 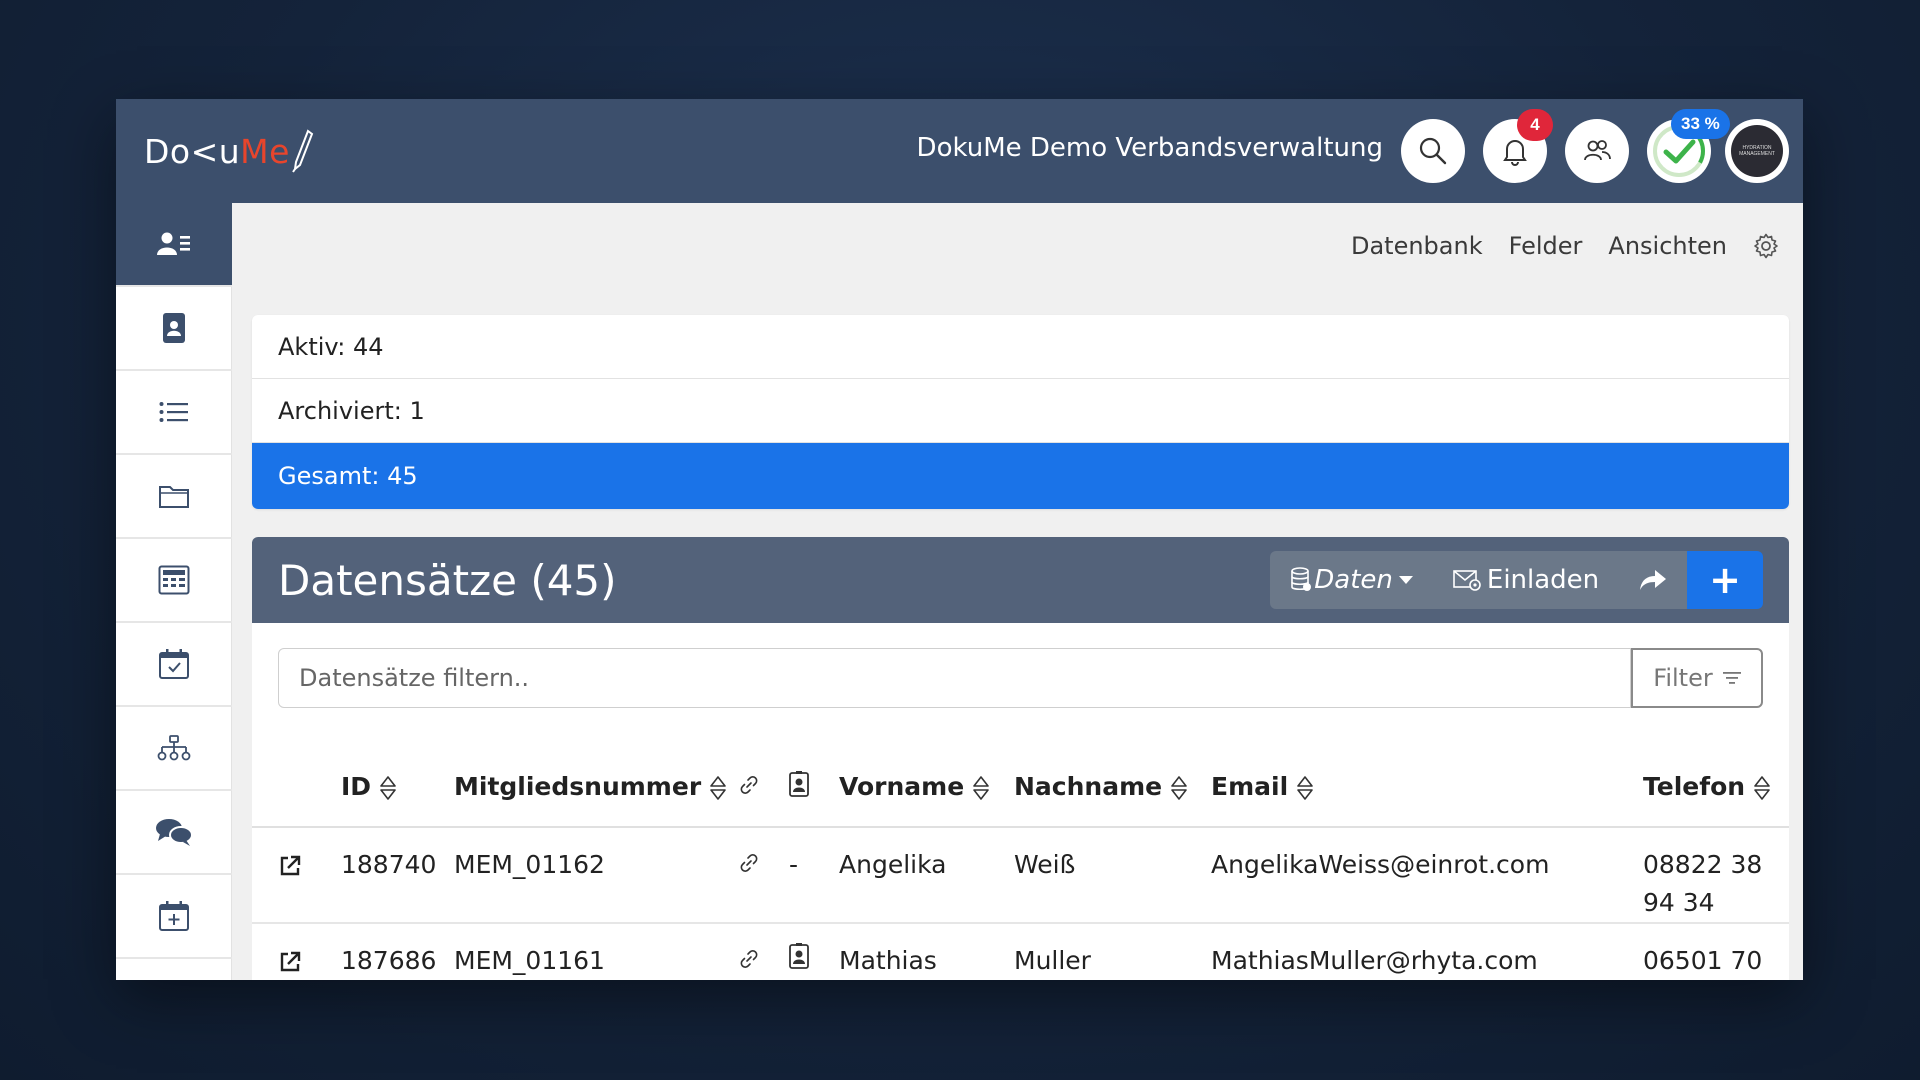 What do you see at coordinates (192, 151) in the screenshot?
I see `logo-text: Do<u` at bounding box center [192, 151].